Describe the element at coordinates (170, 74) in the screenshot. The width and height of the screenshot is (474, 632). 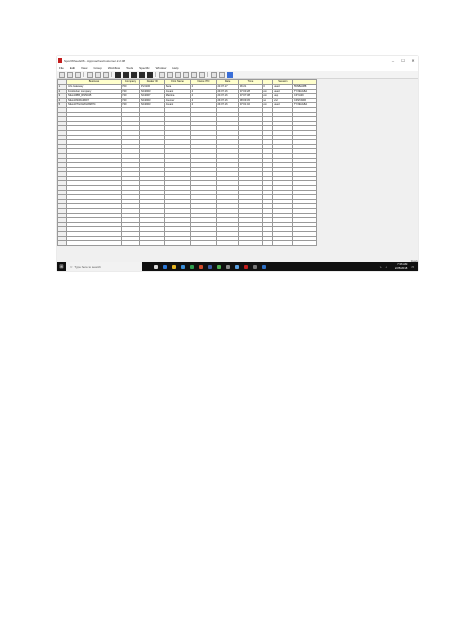
I see `sort-icon` at that location.